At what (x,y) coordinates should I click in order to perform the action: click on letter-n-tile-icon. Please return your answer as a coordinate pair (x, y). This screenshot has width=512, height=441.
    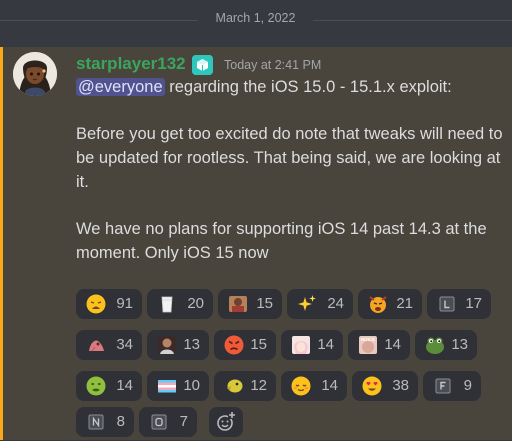
    Looking at the image, I should click on (96, 422).